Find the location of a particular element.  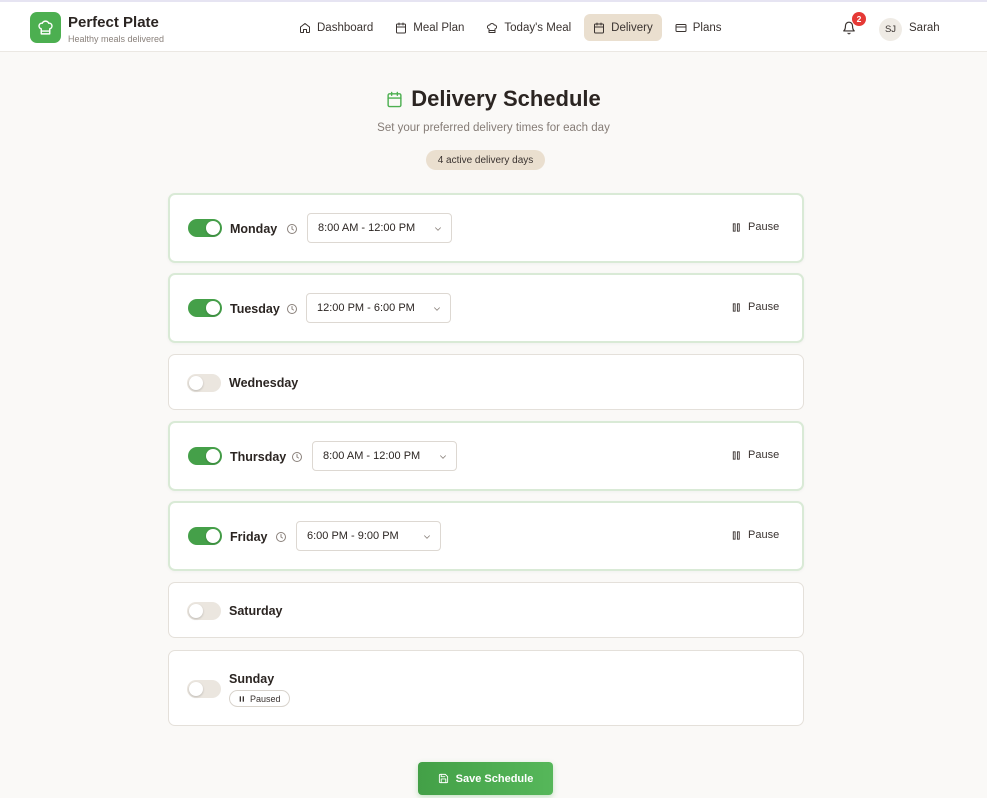

day-toggle-tuesday is located at coordinates (205, 308).